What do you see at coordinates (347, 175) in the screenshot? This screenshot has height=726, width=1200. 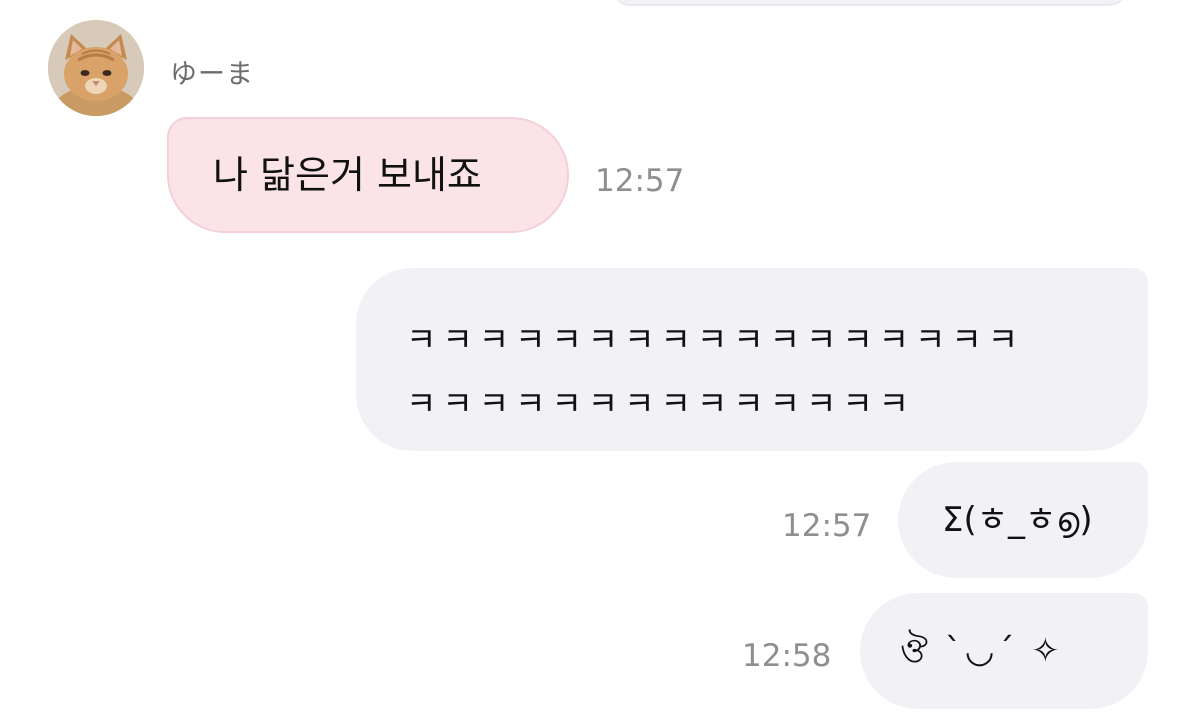 I see `message-text: 나 닮은거 보내죠` at bounding box center [347, 175].